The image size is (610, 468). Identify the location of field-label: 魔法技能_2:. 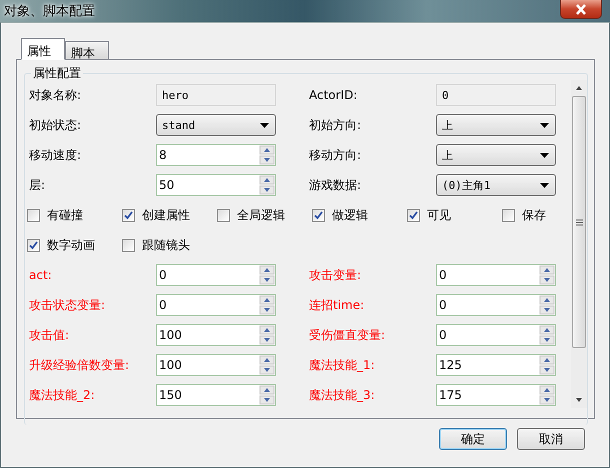
(62, 395).